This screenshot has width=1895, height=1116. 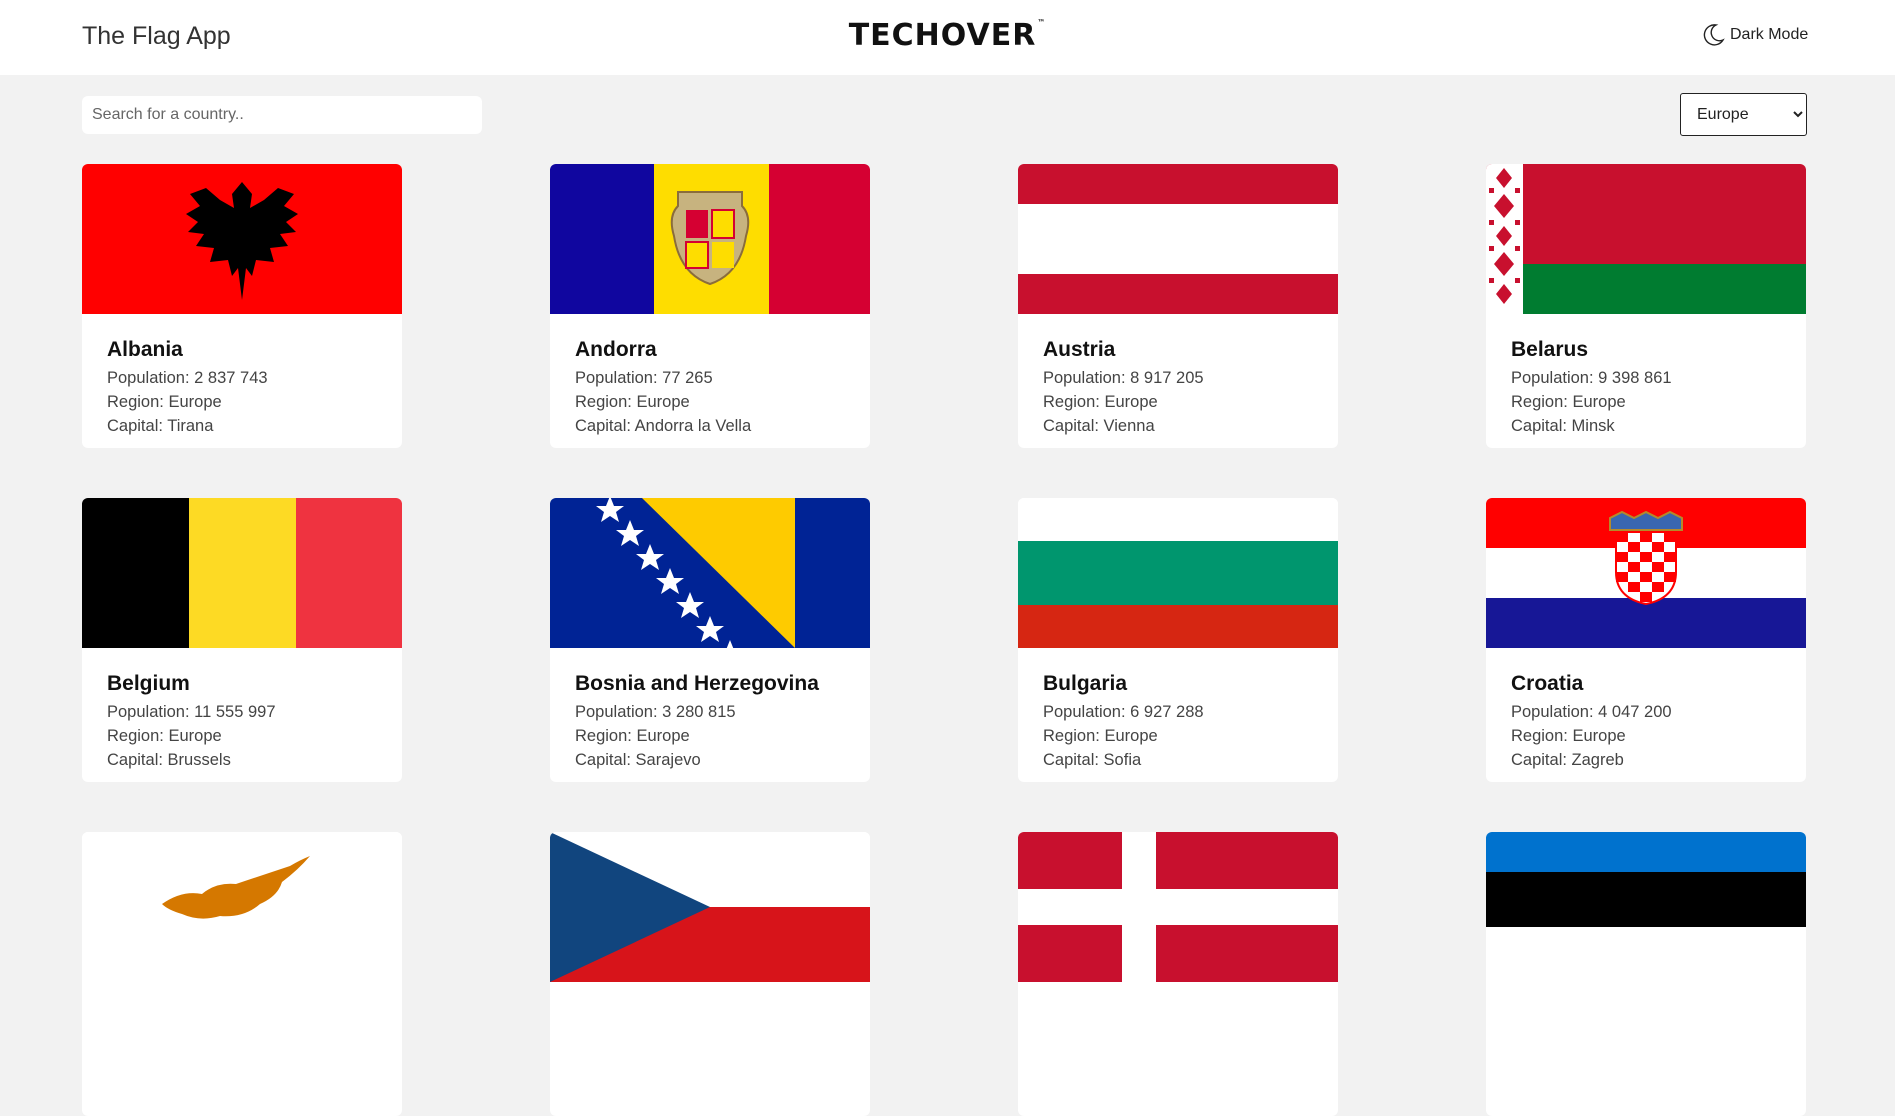 I want to click on estonia-flag, so click(x=1646, y=907).